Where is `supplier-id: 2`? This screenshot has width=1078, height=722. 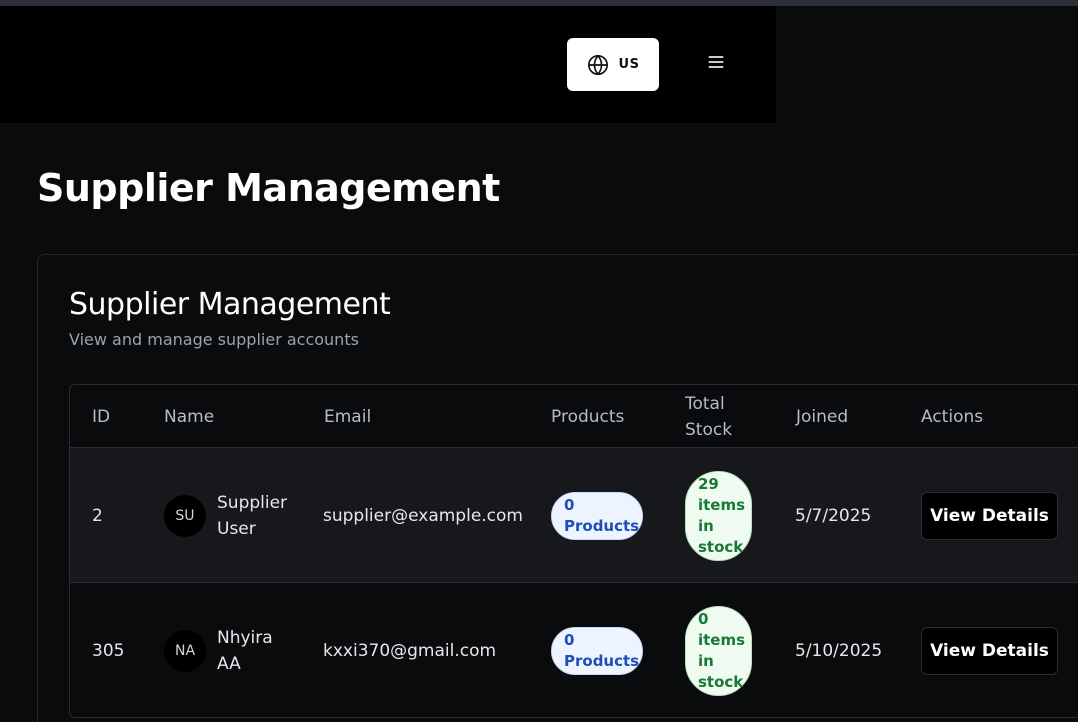 supplier-id: 2 is located at coordinates (97, 515).